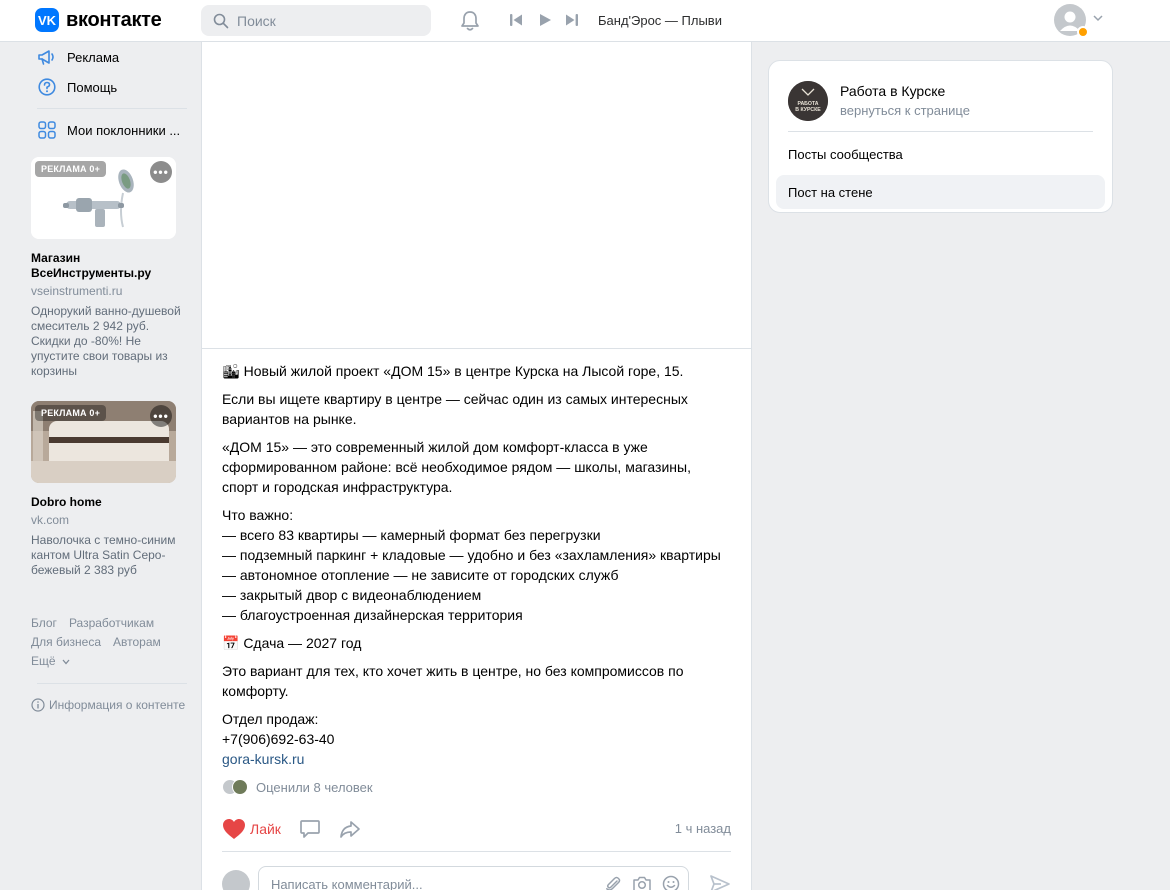 The height and width of the screenshot is (890, 1170). What do you see at coordinates (314, 787) in the screenshot?
I see `likes-count-text: Оценили 8 человек` at bounding box center [314, 787].